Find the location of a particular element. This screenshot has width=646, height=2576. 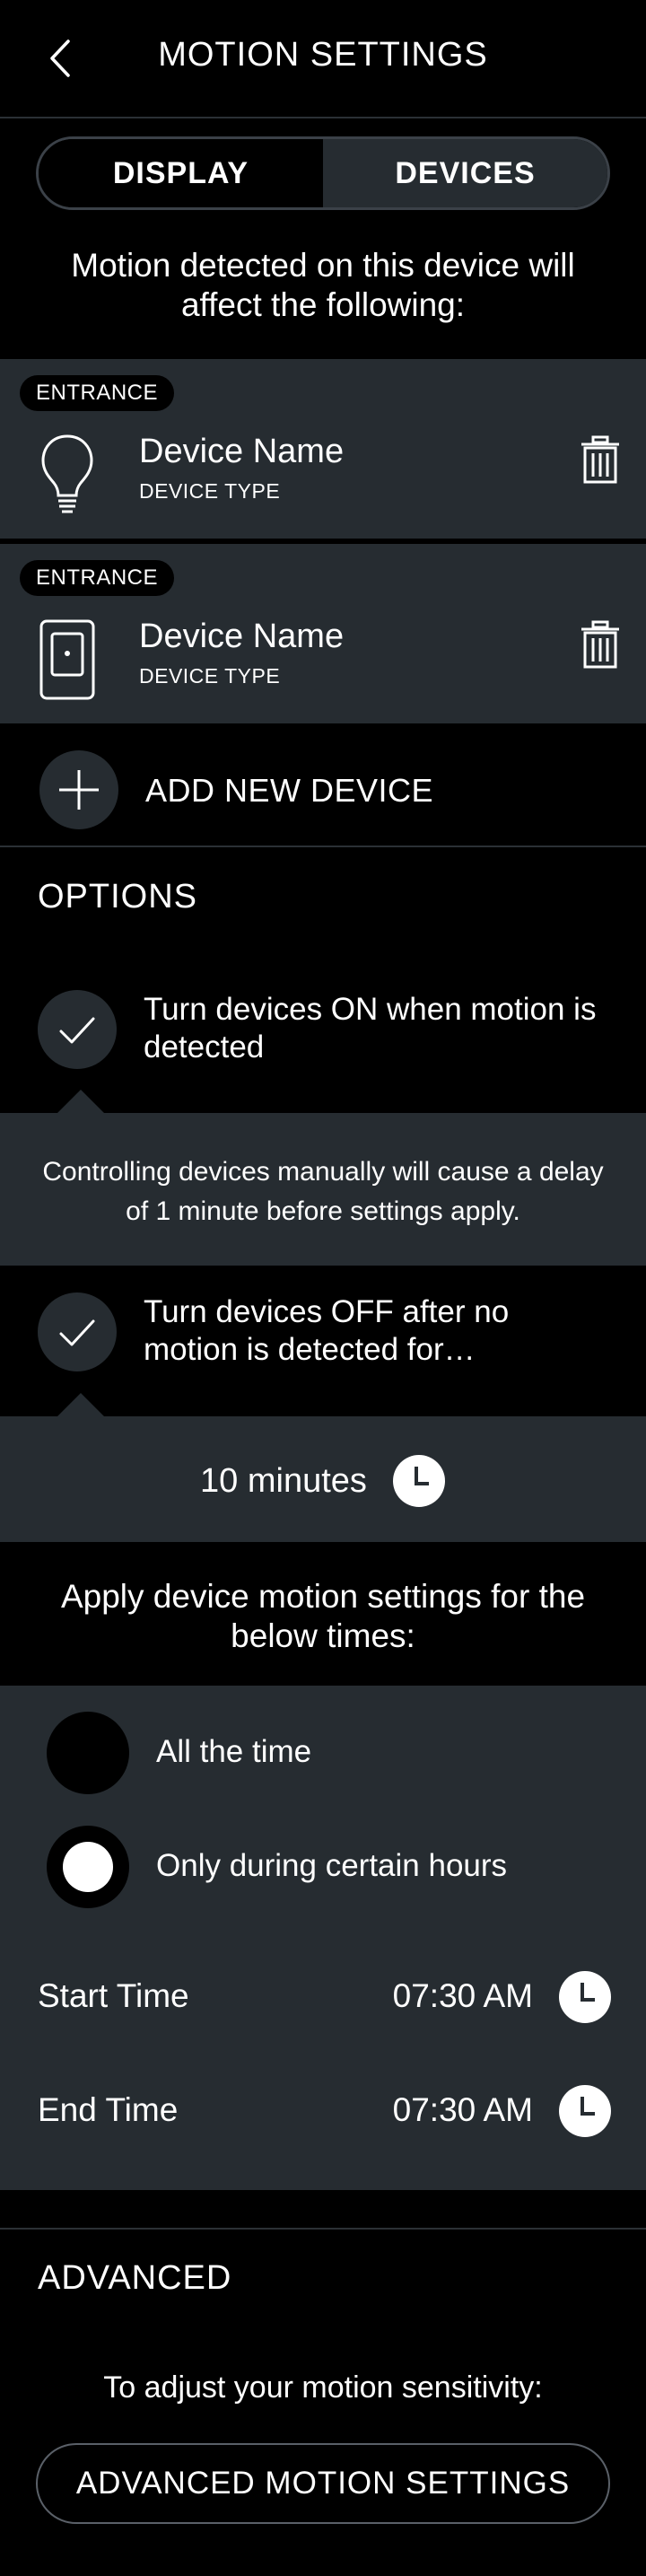

radio-all-the-time-label: All the time is located at coordinates (234, 1751).